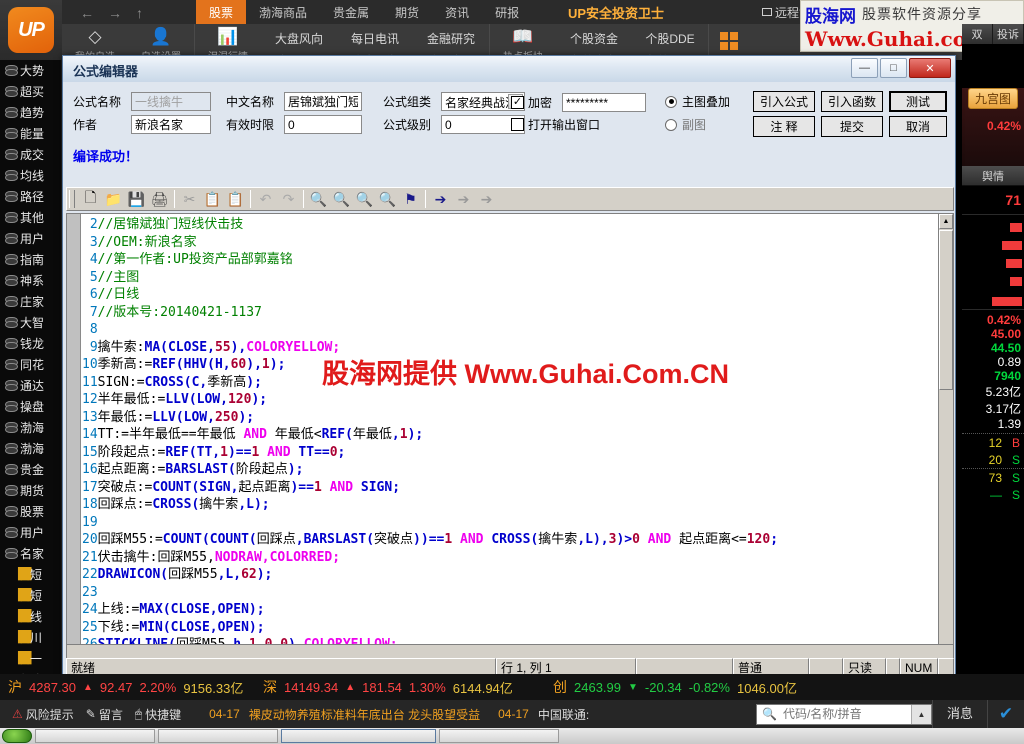 The image size is (1024, 744). I want to click on import-function-button: 引入函数, so click(852, 101).